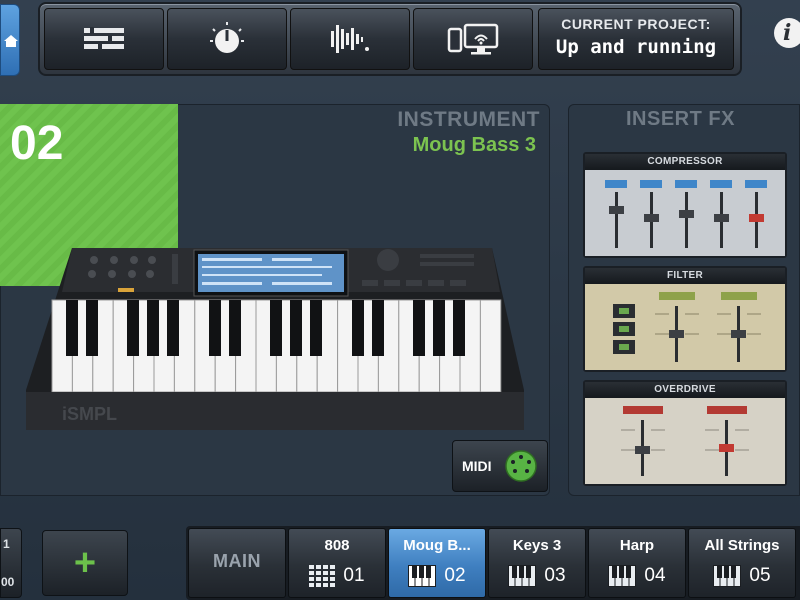  Describe the element at coordinates (477, 466) in the screenshot. I see `midi-label: MIDI` at that location.